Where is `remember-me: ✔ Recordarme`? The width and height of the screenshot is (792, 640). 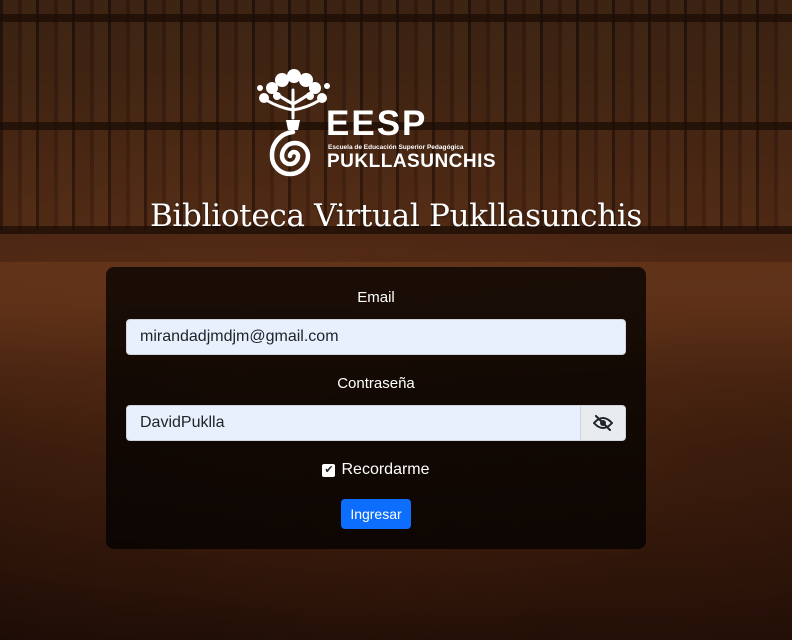 remember-me: ✔ Recordarme is located at coordinates (376, 470).